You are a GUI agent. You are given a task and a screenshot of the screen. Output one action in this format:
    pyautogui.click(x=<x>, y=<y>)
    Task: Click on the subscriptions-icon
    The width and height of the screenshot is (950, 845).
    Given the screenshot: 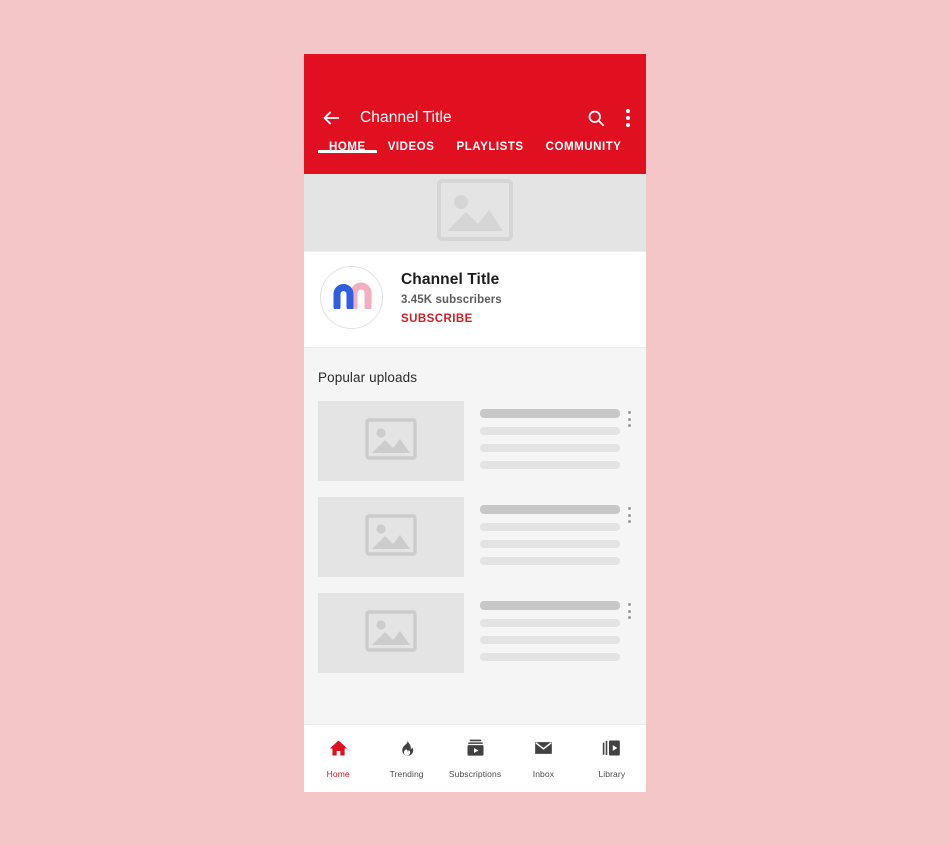 What is the action you would take?
    pyautogui.click(x=475, y=750)
    